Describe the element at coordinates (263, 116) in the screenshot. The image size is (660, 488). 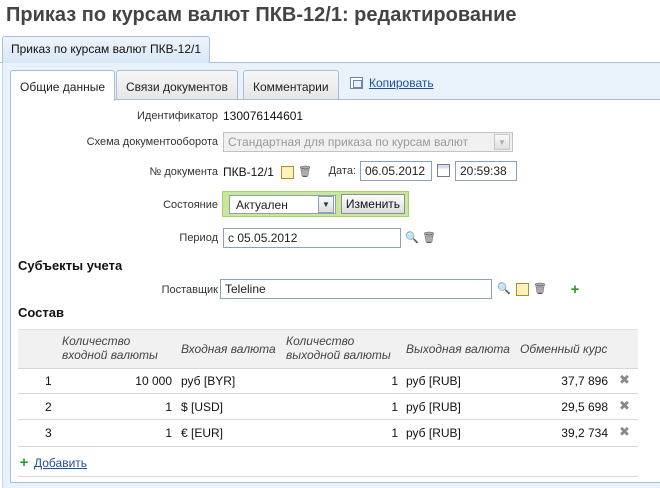
I see `identifier-value: 130076144601` at that location.